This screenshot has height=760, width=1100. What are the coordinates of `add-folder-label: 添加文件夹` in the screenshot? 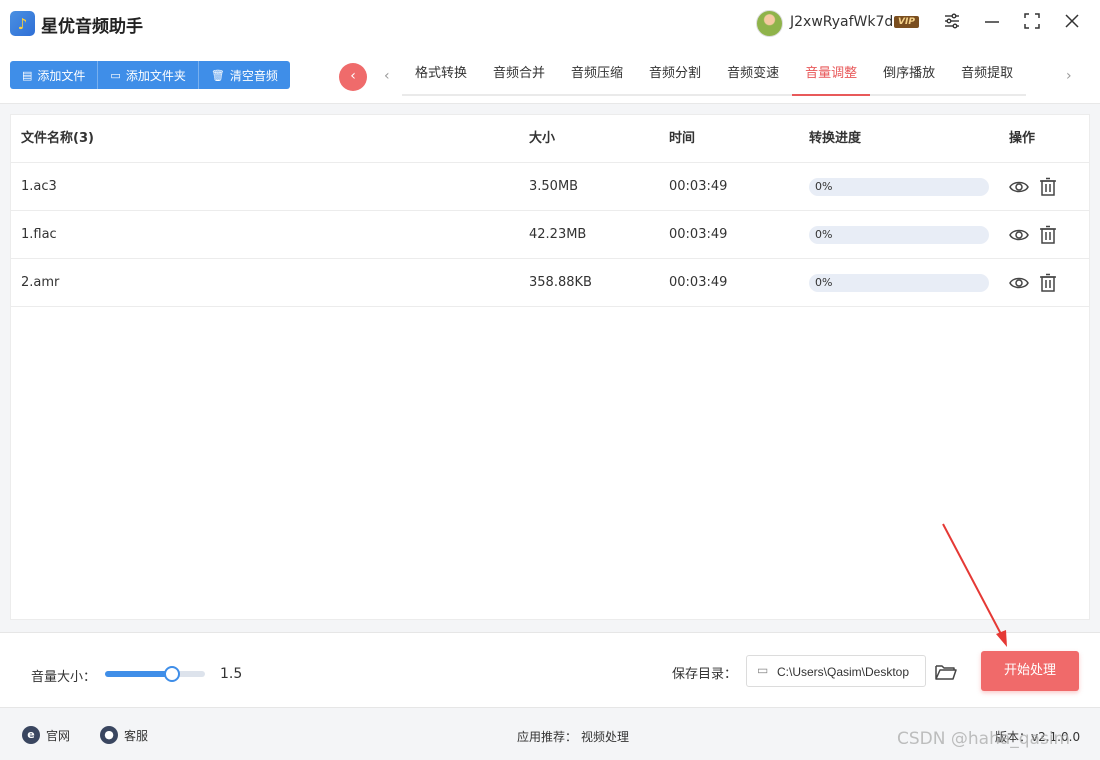 It's located at (155, 75).